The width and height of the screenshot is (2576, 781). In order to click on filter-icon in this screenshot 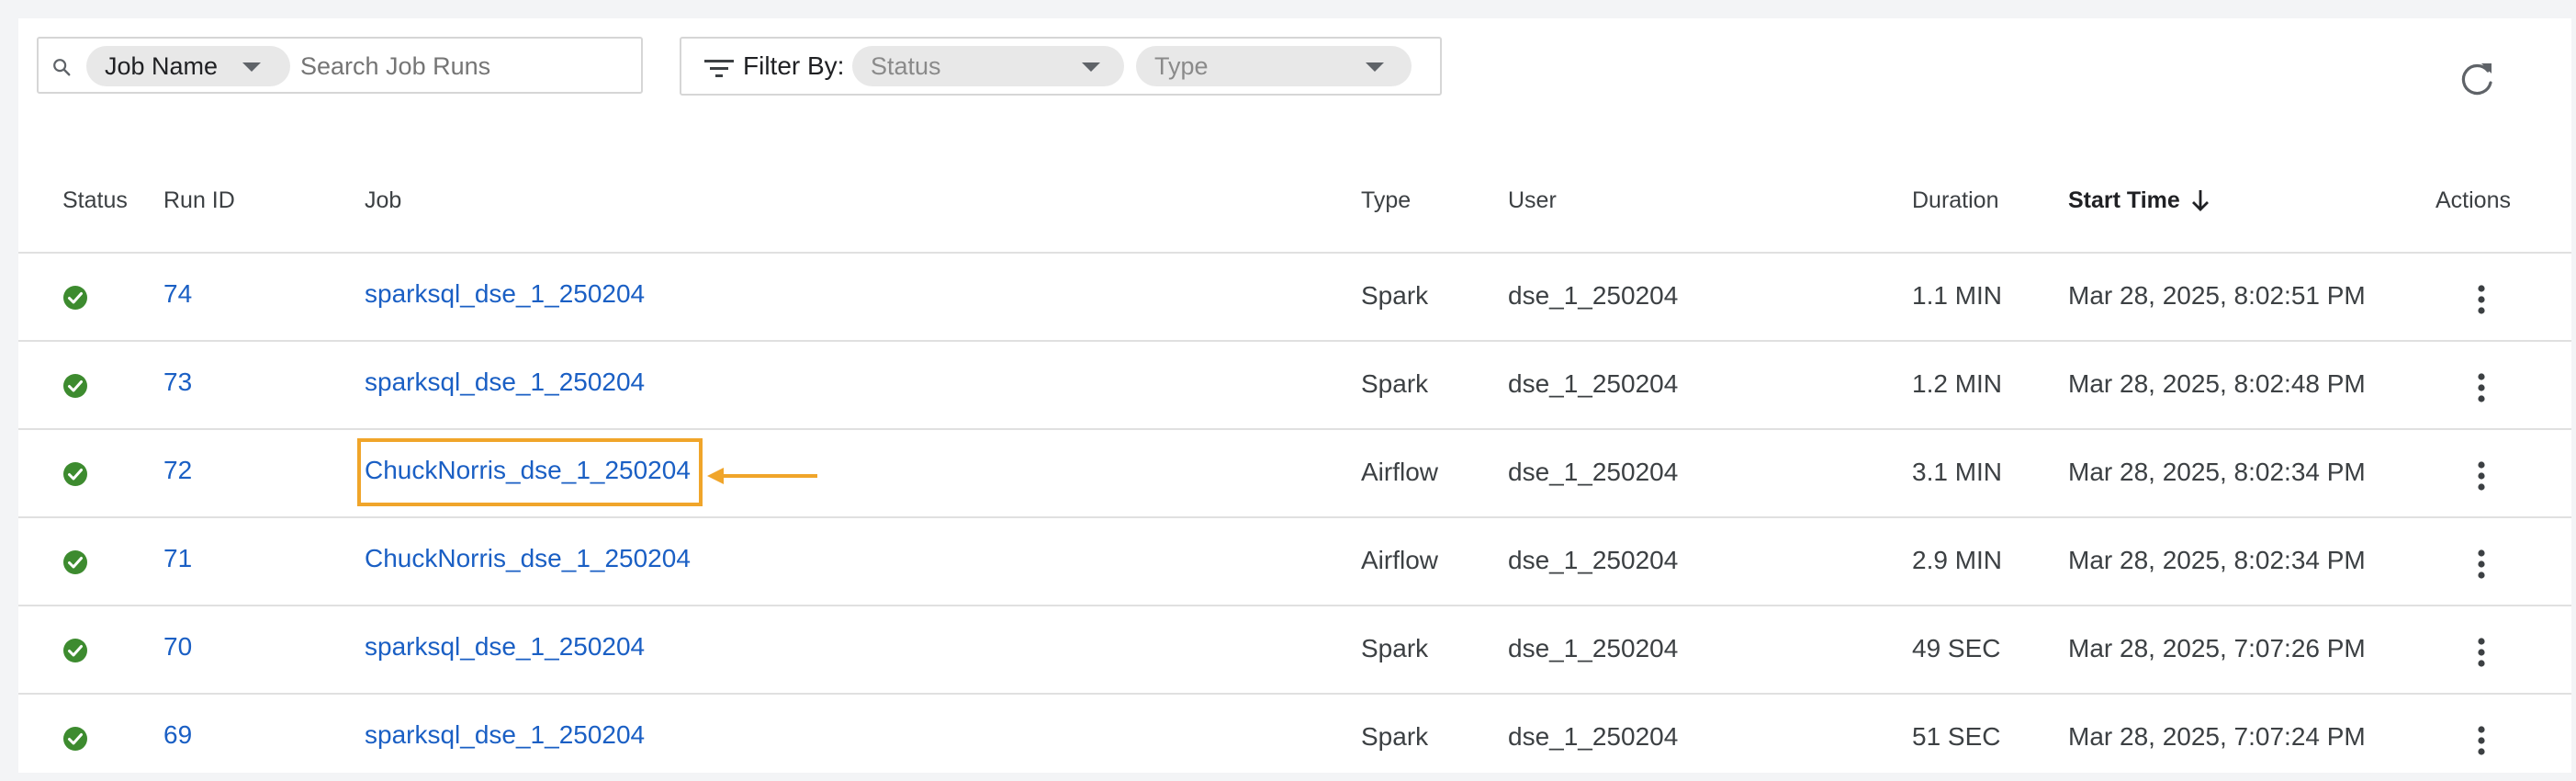, I will do `click(719, 68)`.